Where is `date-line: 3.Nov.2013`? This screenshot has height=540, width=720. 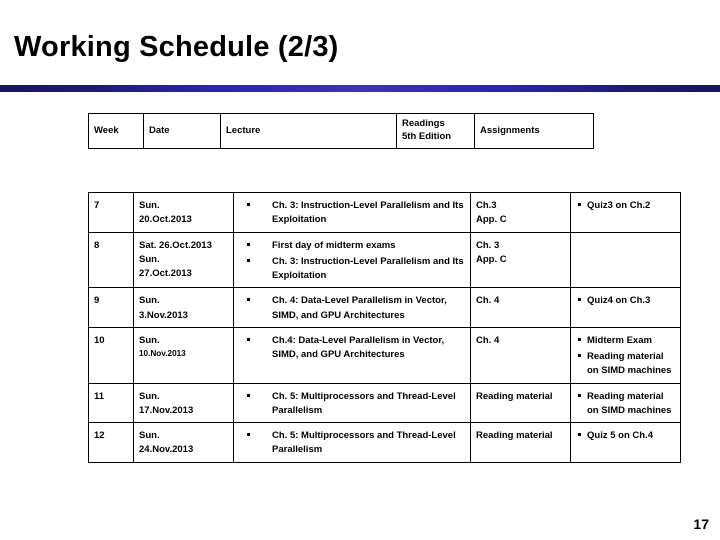
date-line: 3.Nov.2013 is located at coordinates (163, 315).